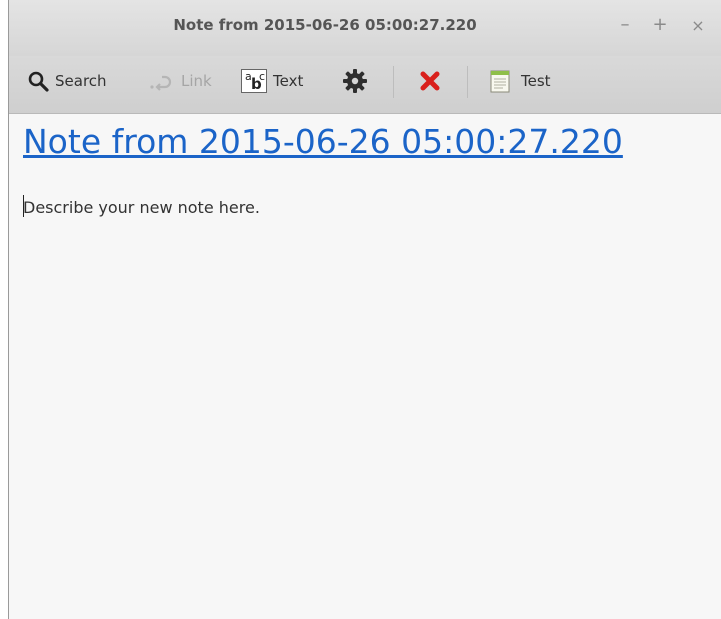  What do you see at coordinates (81, 81) in the screenshot?
I see `search-label: Search` at bounding box center [81, 81].